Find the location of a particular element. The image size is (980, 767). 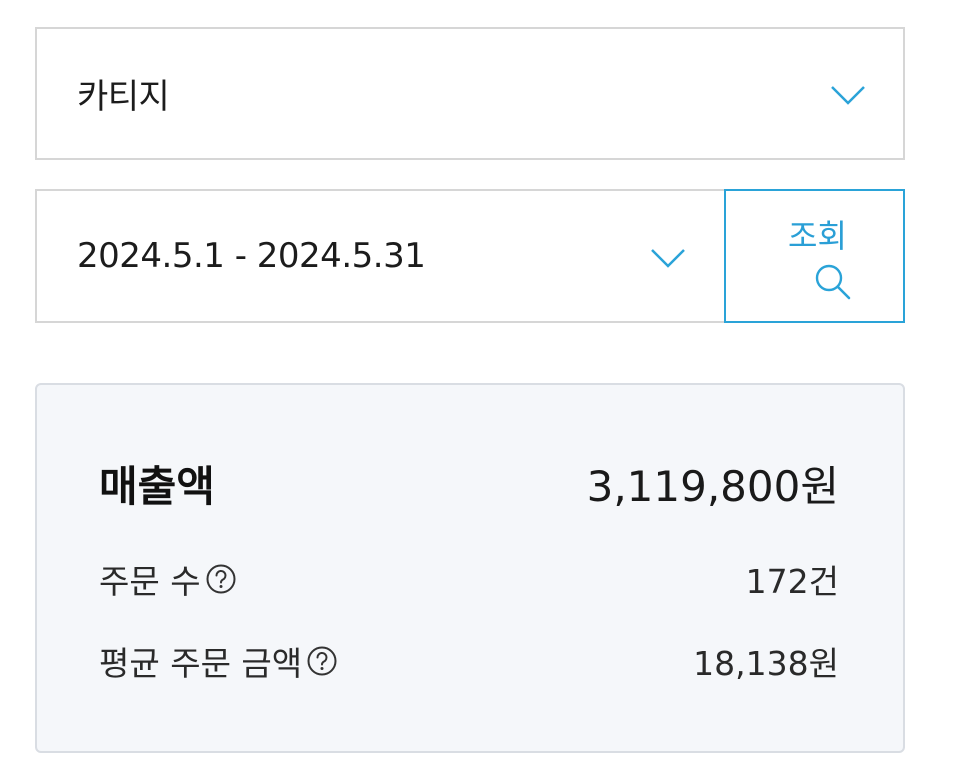

order-count-value: 172건 is located at coordinates (792, 581).